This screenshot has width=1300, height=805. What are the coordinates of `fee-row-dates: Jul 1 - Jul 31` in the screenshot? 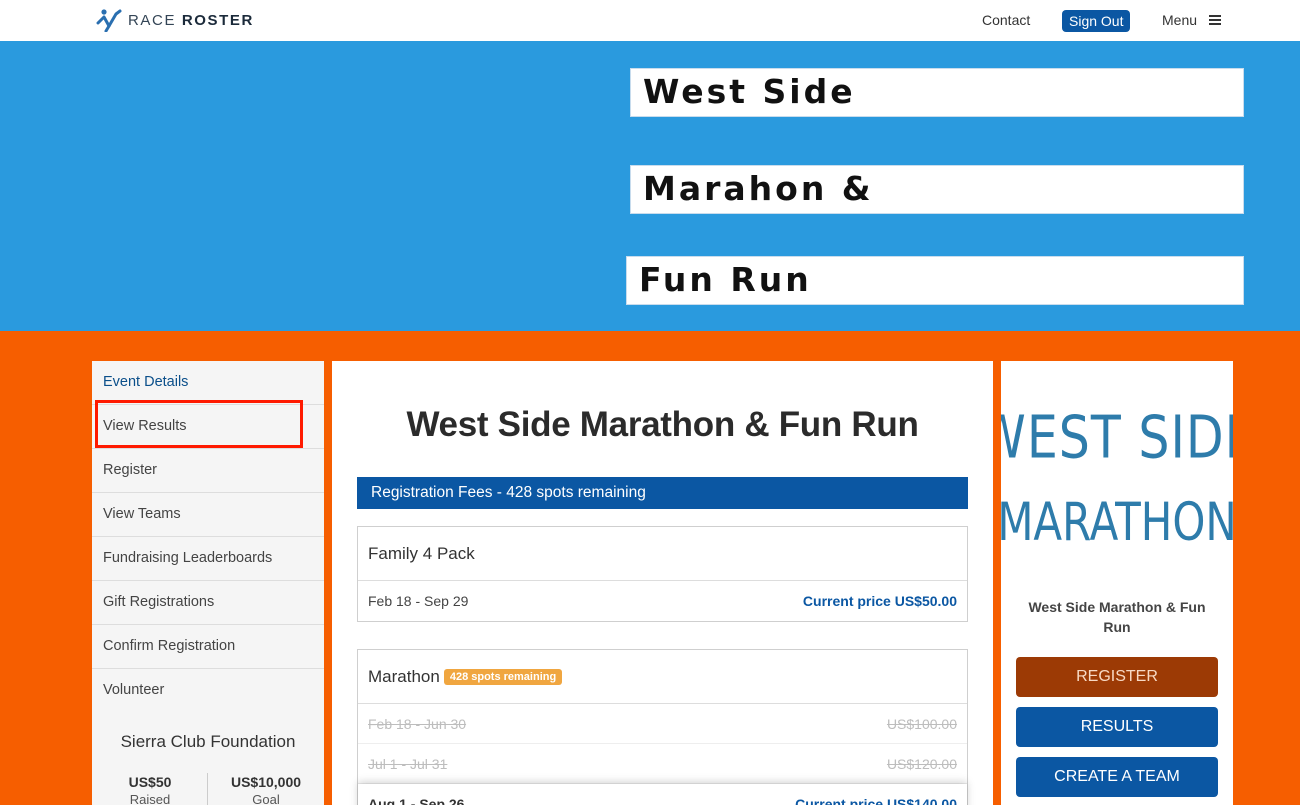 It's located at (408, 764).